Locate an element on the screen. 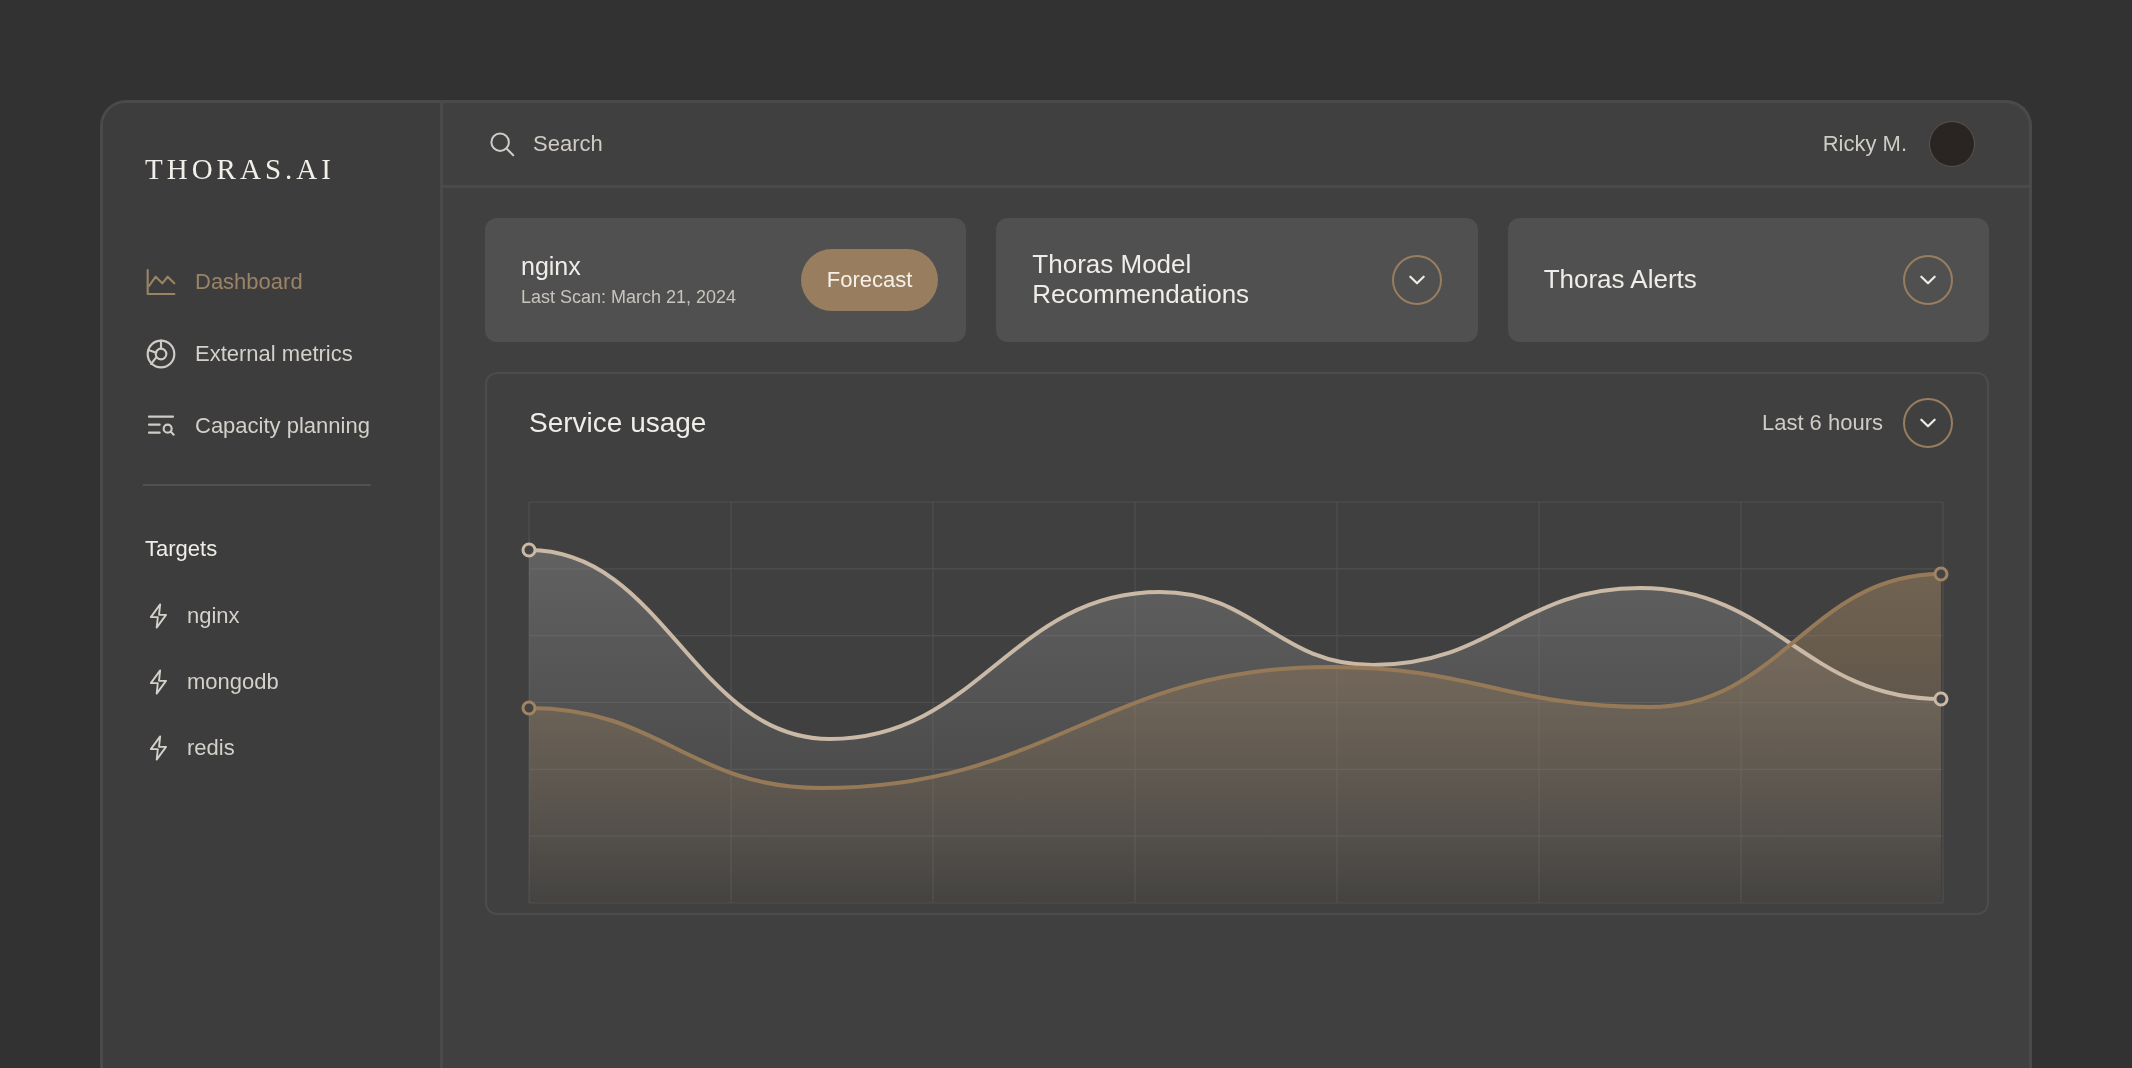 The width and height of the screenshot is (2132, 1068). time-range-label: Last 6 hours is located at coordinates (1822, 423).